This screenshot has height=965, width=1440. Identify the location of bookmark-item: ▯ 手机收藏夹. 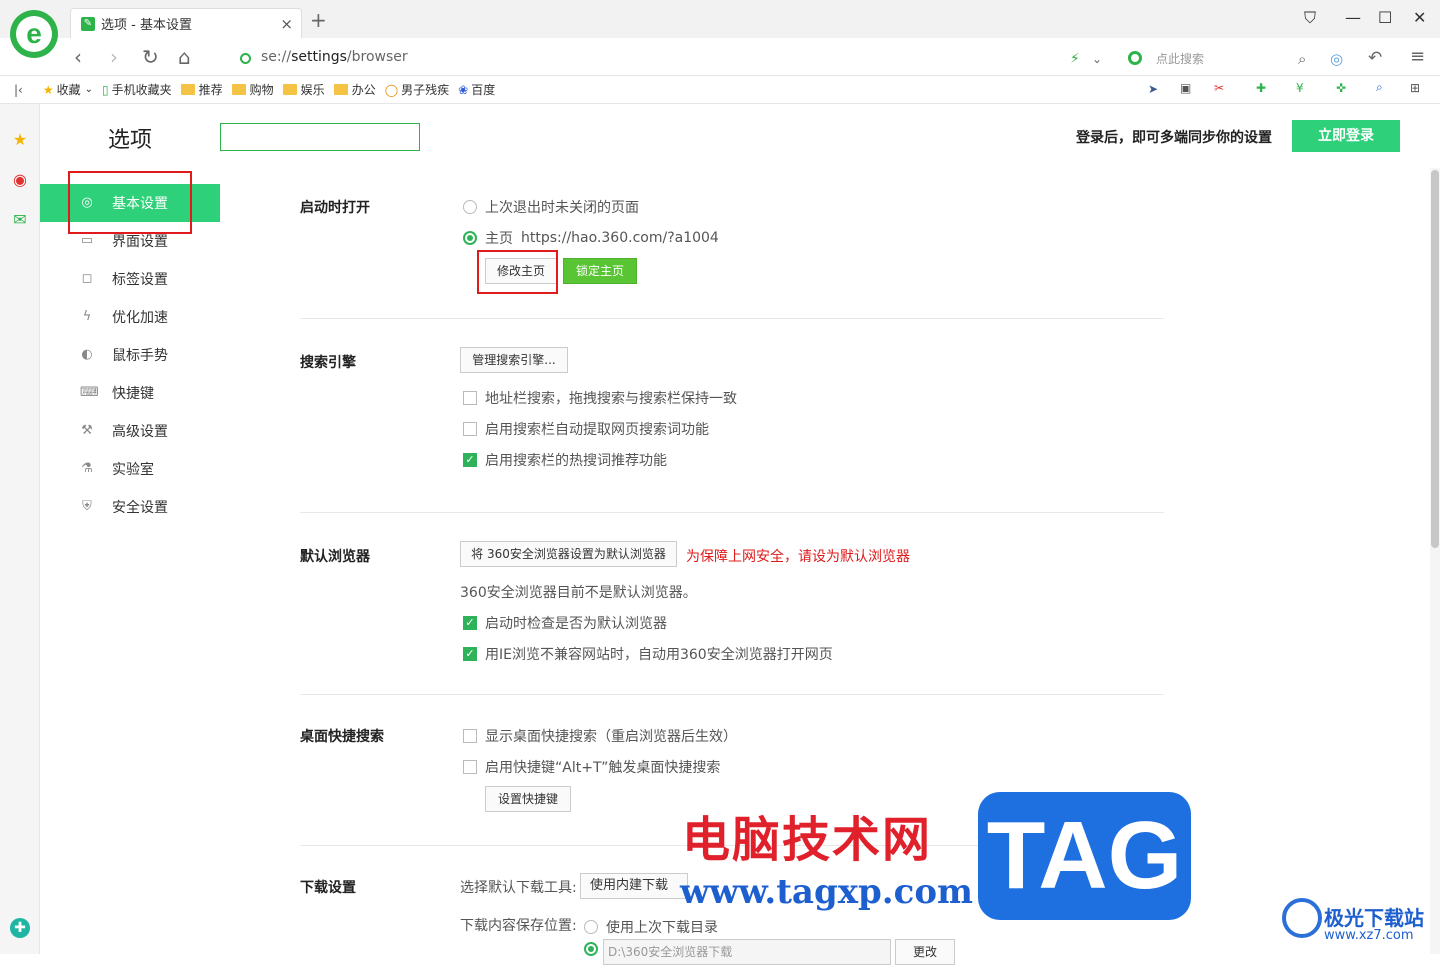
(137, 89).